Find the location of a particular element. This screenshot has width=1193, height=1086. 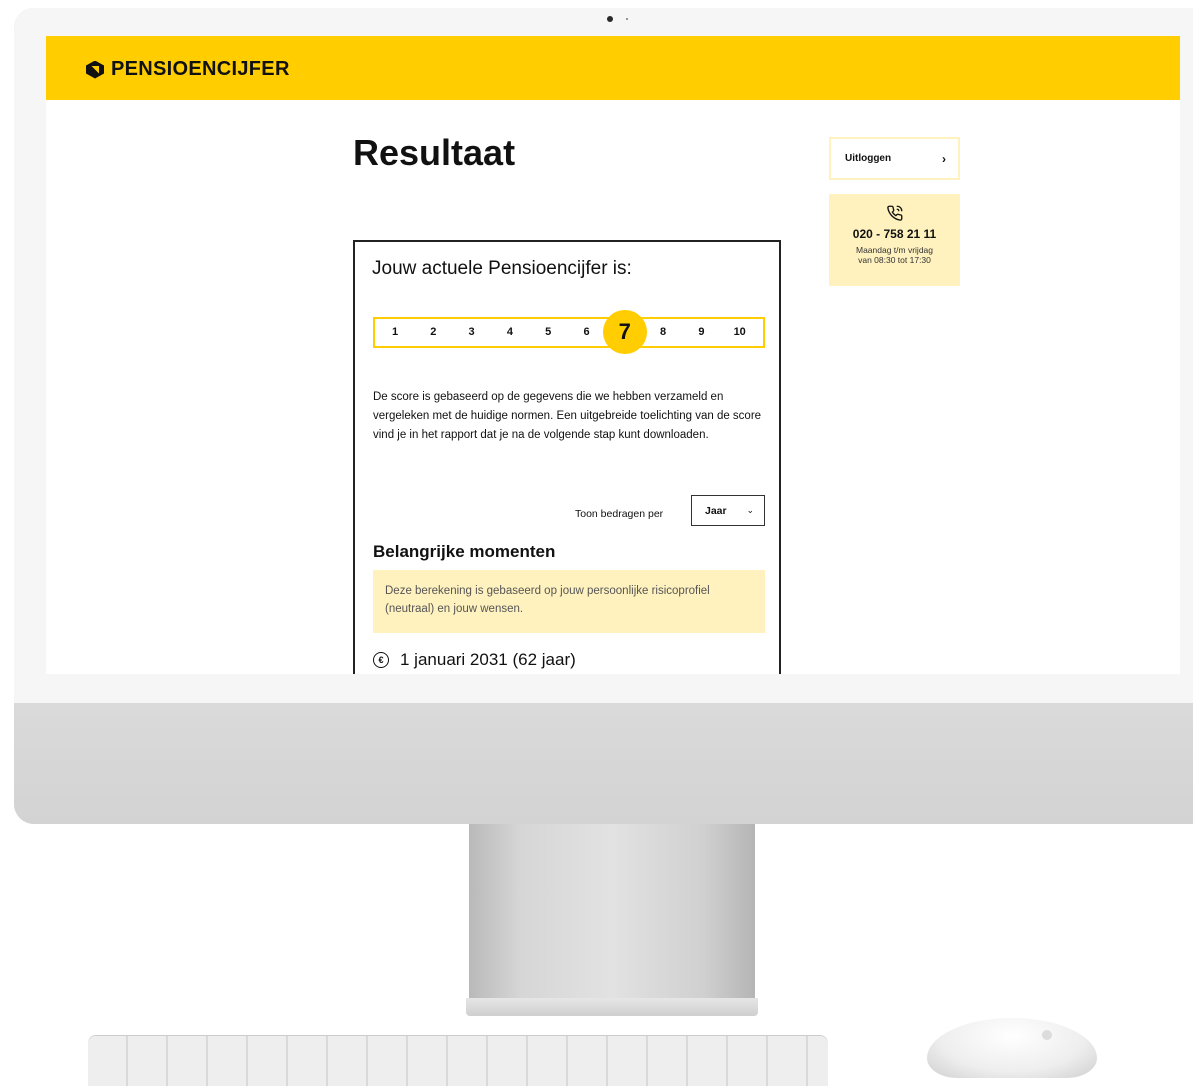

chevron-down-icon: ⌄ is located at coordinates (750, 510).